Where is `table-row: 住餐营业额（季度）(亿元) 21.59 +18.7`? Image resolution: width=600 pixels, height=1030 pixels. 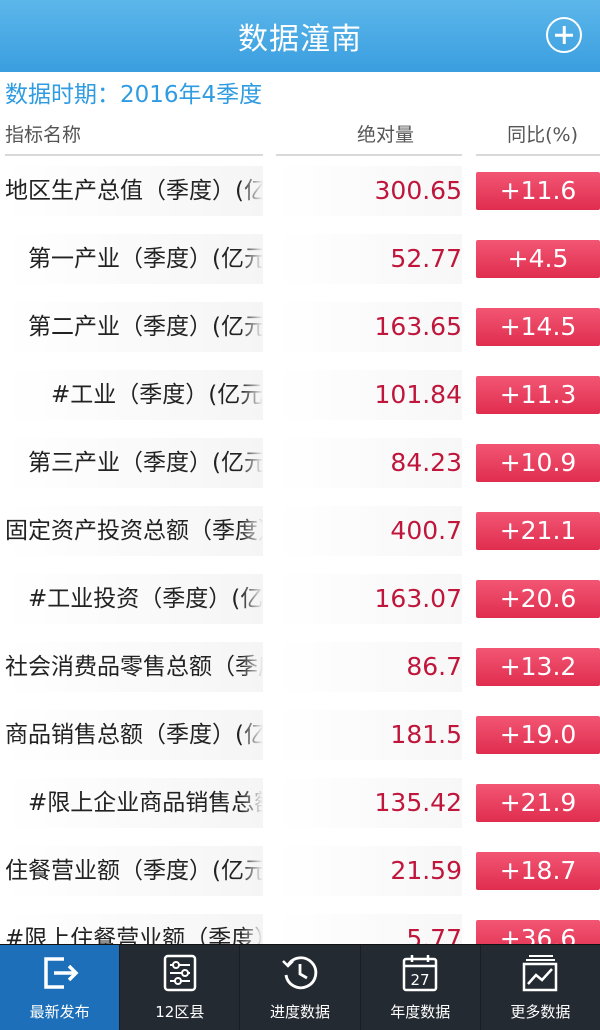 table-row: 住餐营业额（季度）(亿元) 21.59 +18.7 is located at coordinates (300, 874).